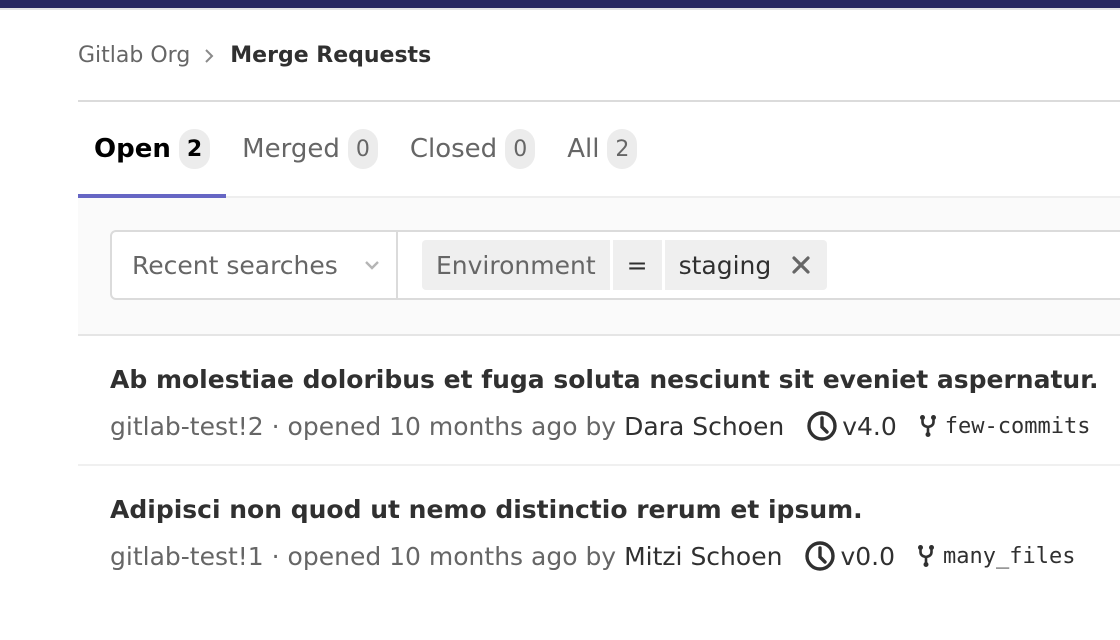 This screenshot has width=1120, height=640. I want to click on filter-token-value: staging, so click(746, 265).